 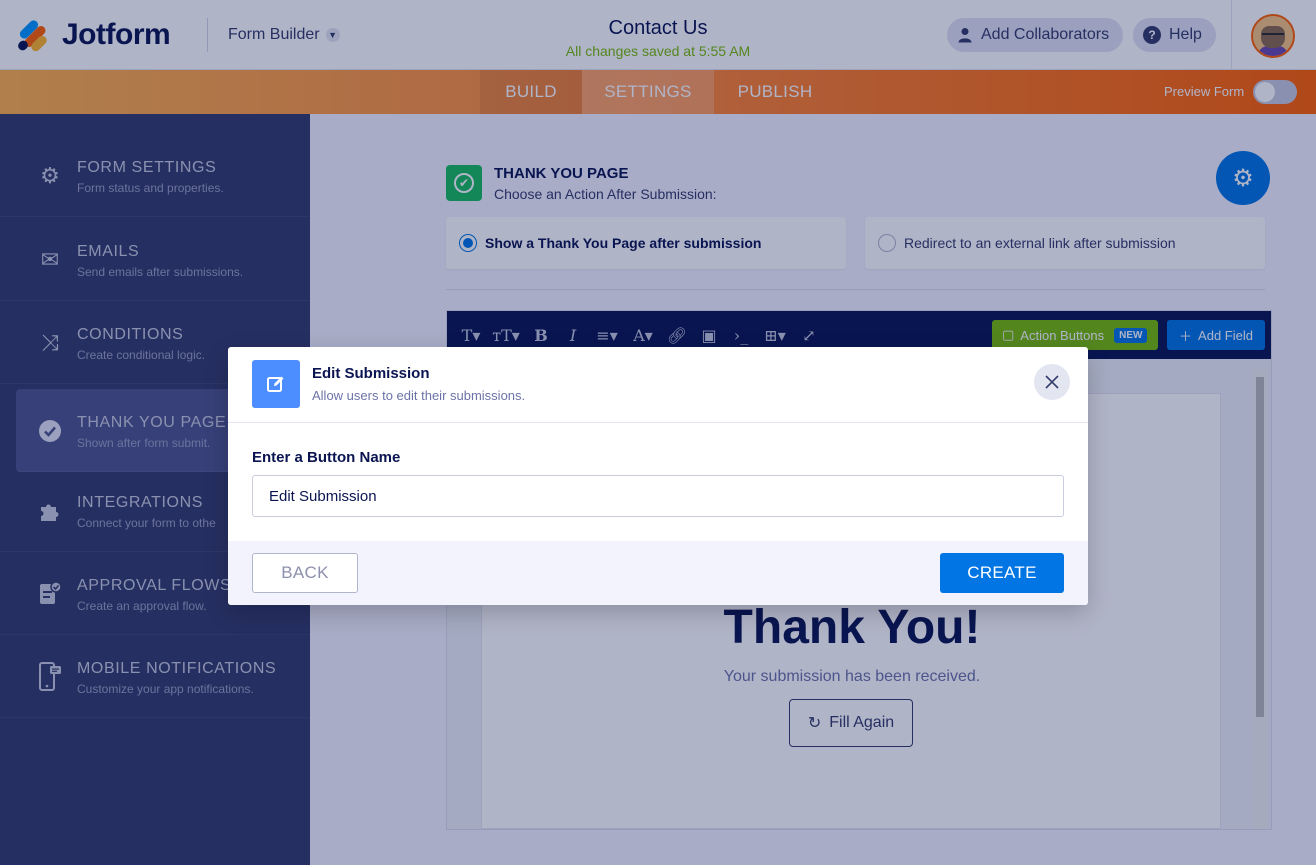 What do you see at coordinates (371, 373) in the screenshot?
I see `modal-title: Edit Submission` at bounding box center [371, 373].